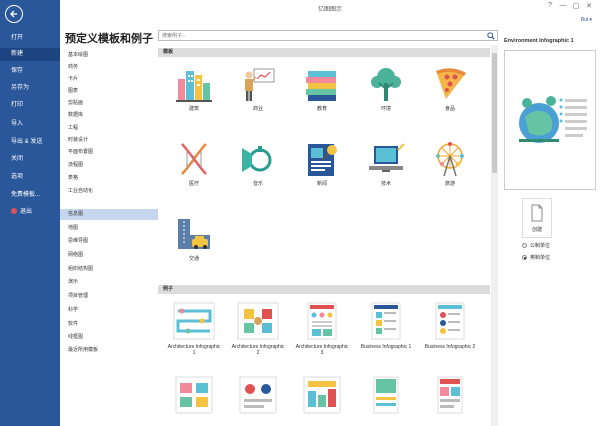  I want to click on template-food: 食品, so click(450, 88).